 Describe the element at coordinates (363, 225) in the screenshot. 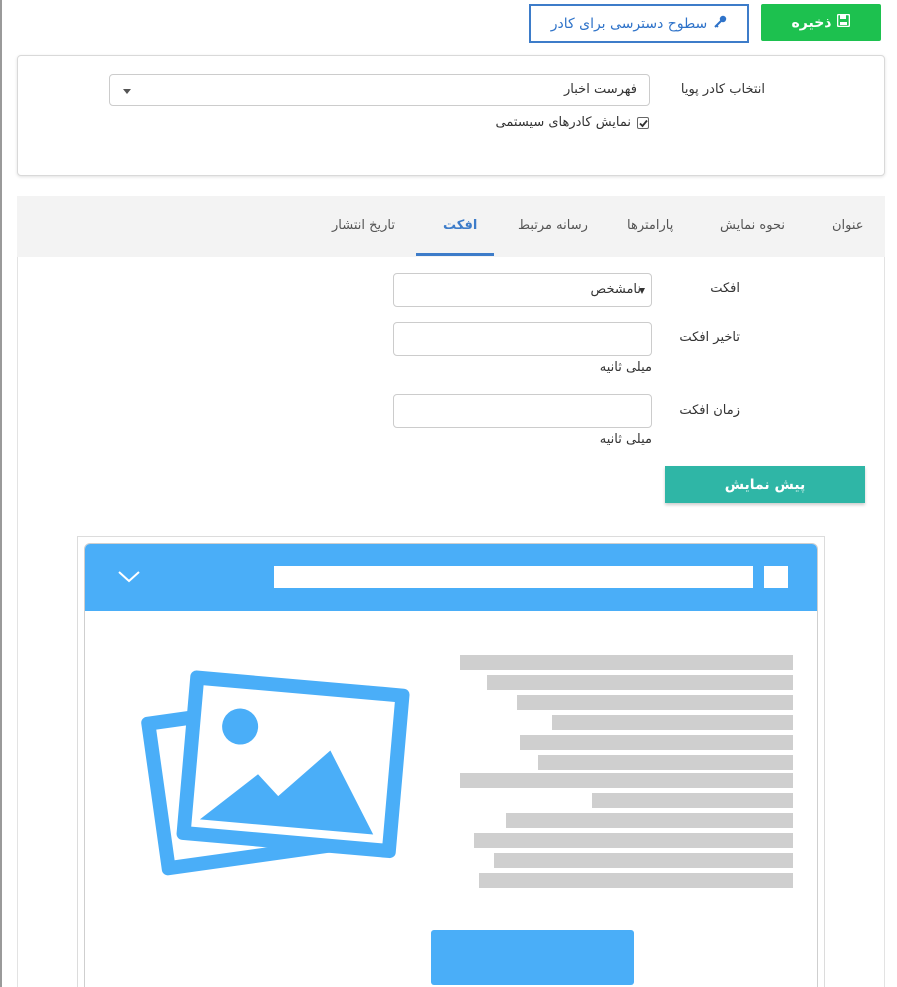

I see `tab-publish-date: تاریخ انتشار` at that location.